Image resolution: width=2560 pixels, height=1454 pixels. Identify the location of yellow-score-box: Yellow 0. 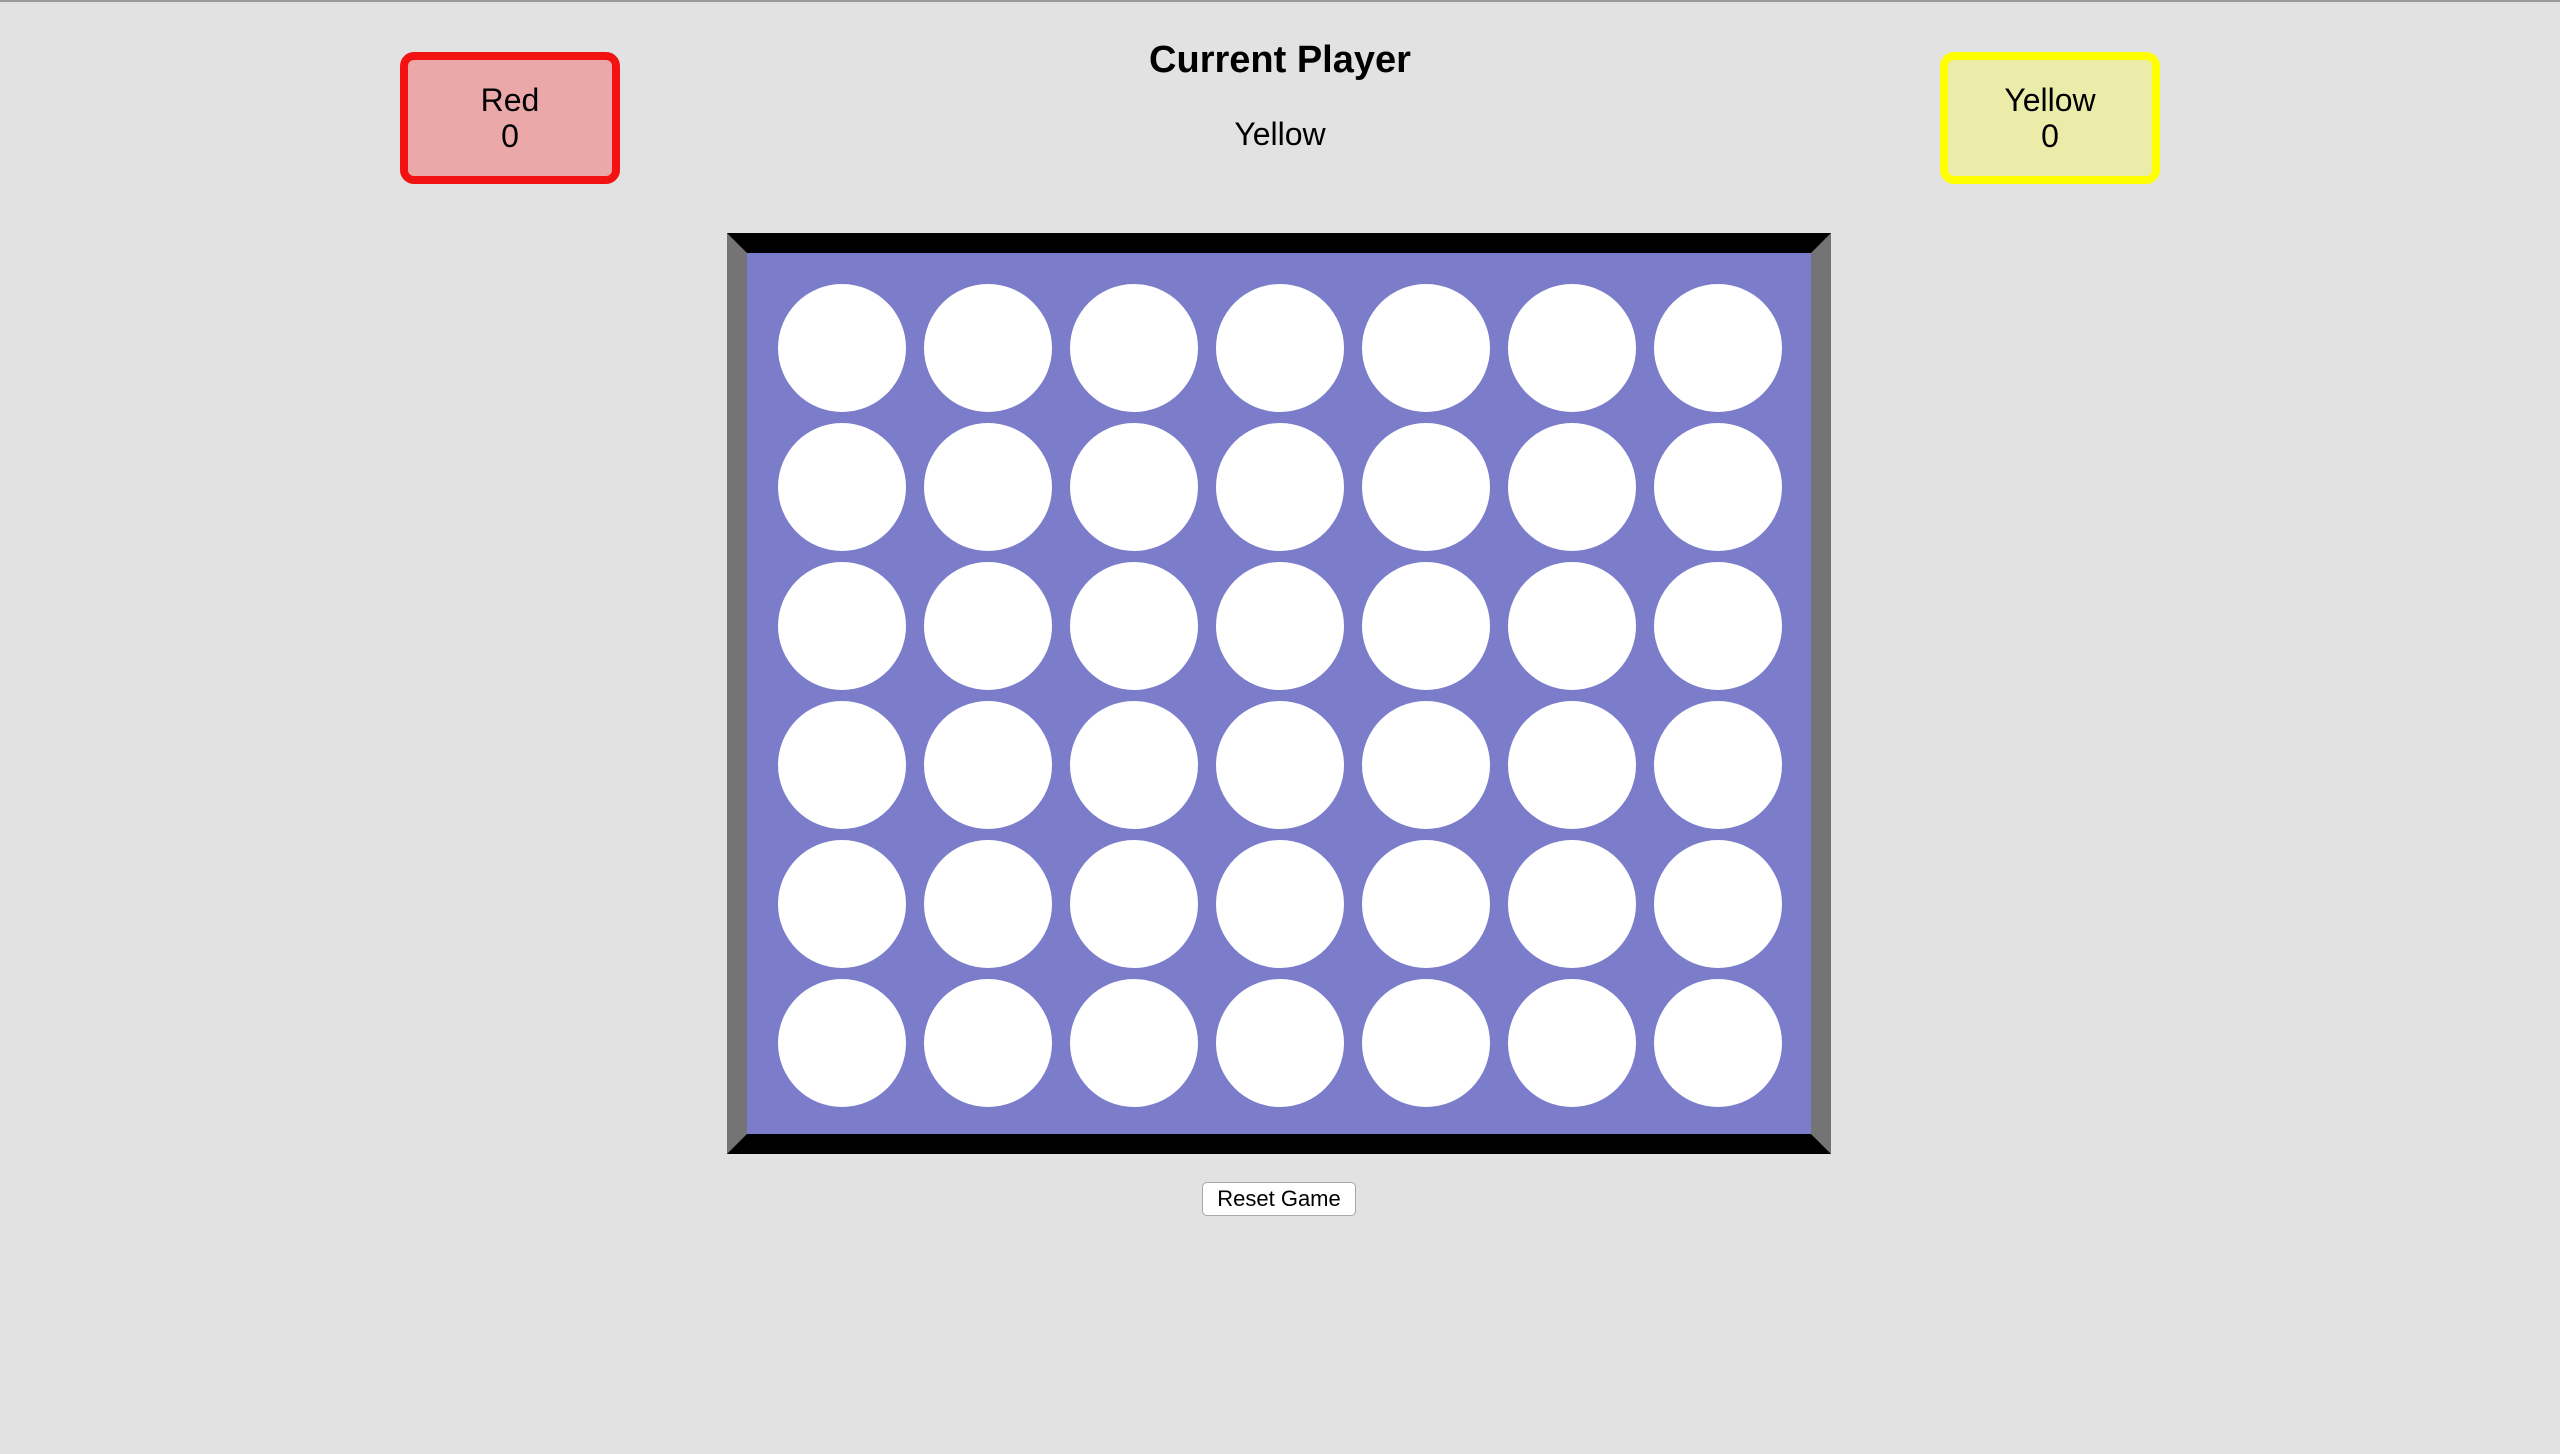
(2050, 118).